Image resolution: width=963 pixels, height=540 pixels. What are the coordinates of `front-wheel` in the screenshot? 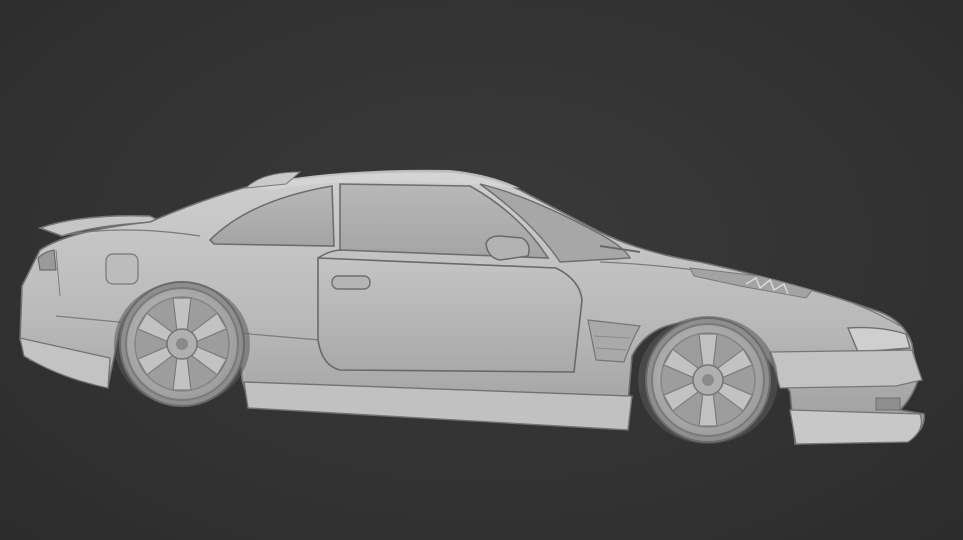 It's located at (708, 380).